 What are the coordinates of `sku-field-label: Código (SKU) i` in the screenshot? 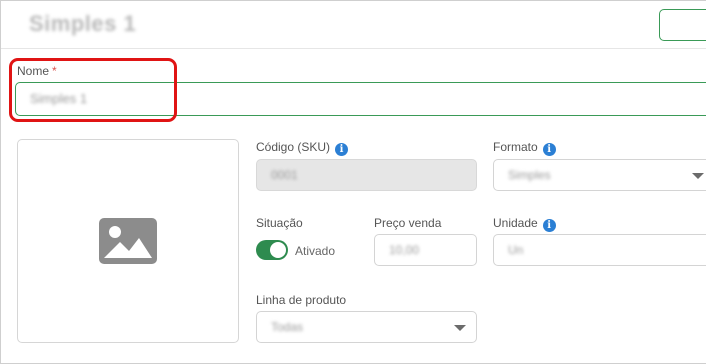 It's located at (302, 148).